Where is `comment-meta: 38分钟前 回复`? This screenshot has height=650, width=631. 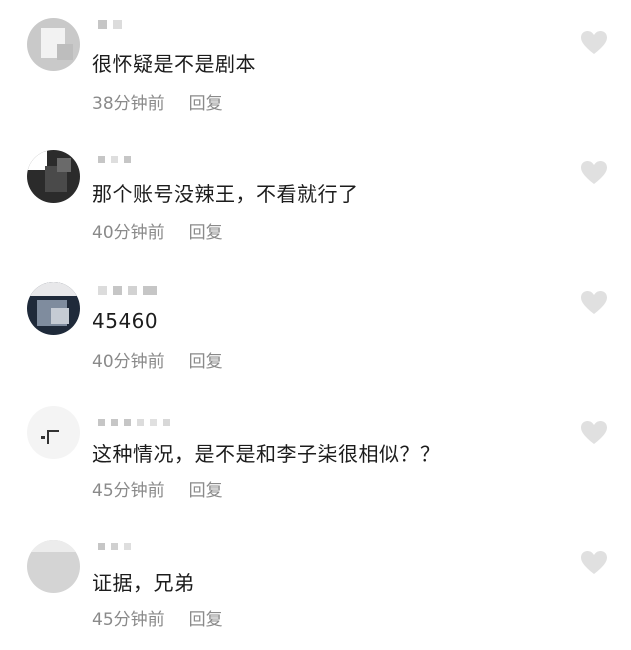
comment-meta: 38分钟前 回复 is located at coordinates (157, 101).